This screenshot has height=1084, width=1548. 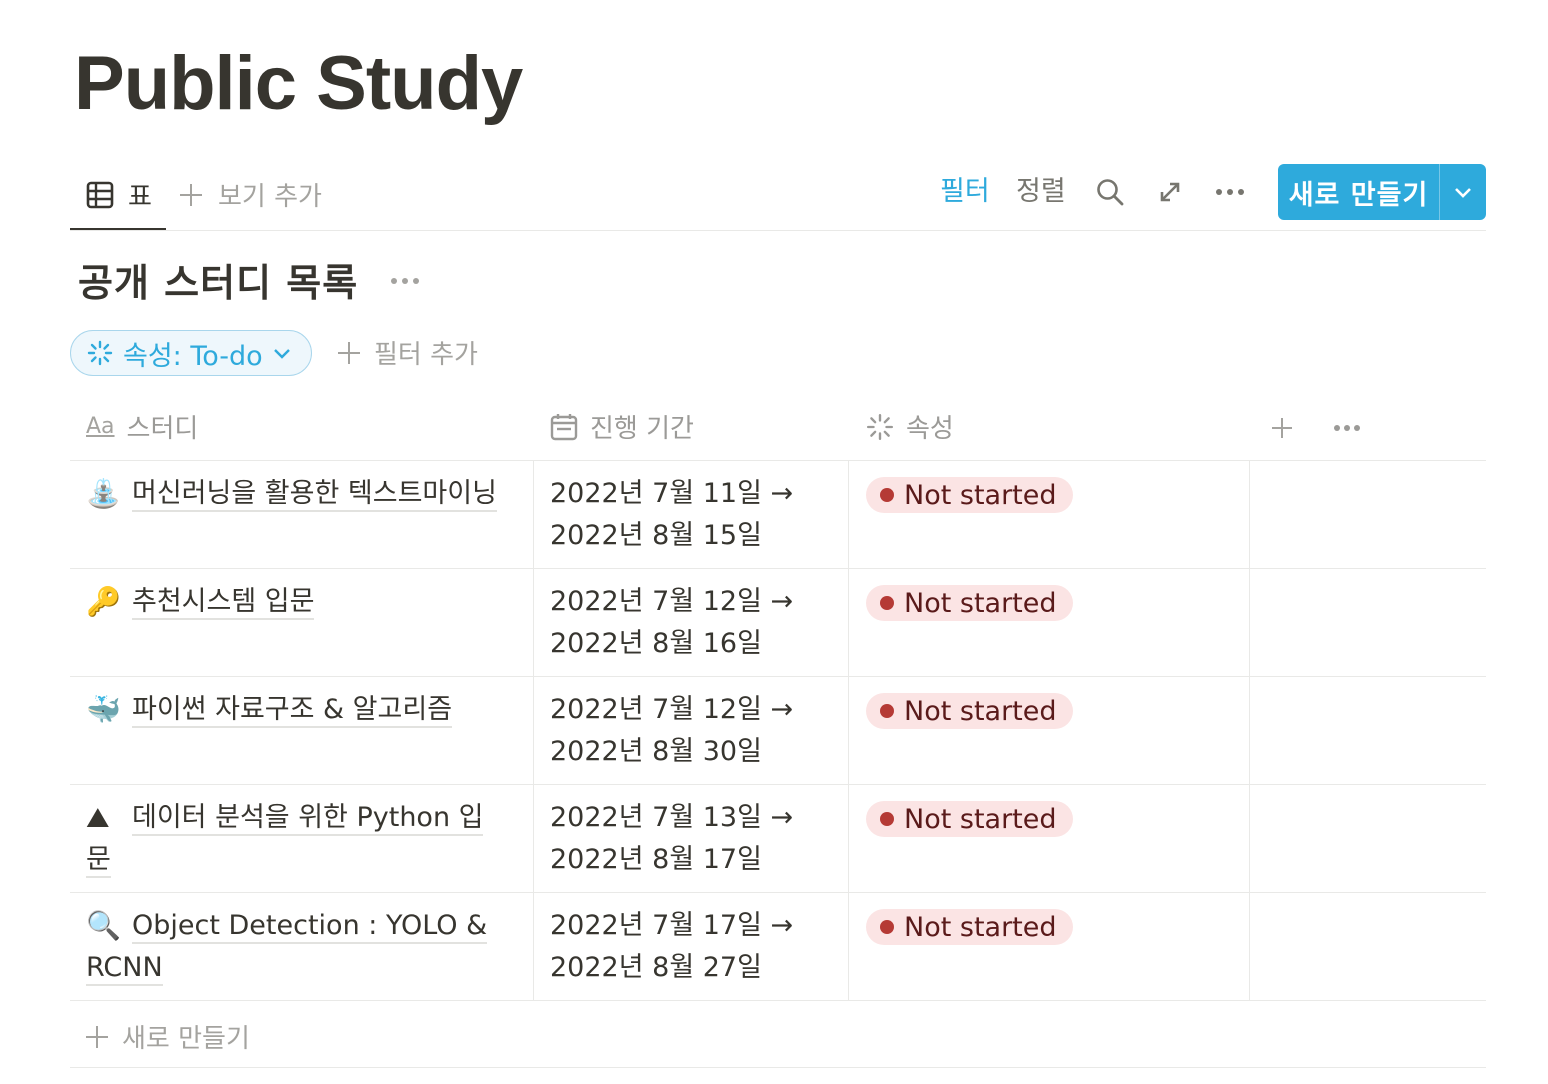 I want to click on new-row-button: 새로 만들기, so click(x=167, y=1036).